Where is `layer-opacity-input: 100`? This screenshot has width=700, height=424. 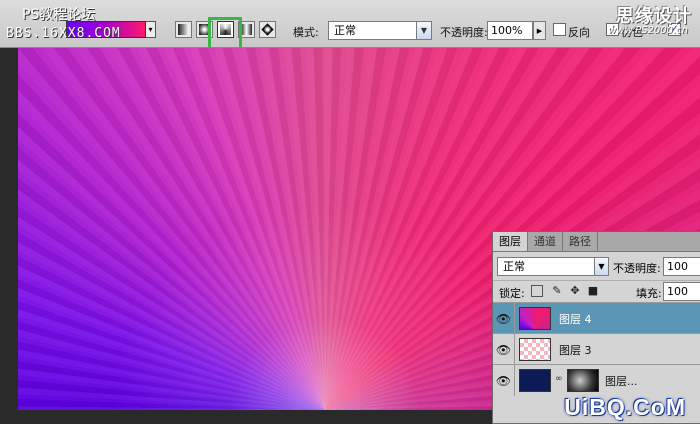 layer-opacity-input: 100 is located at coordinates (681, 266).